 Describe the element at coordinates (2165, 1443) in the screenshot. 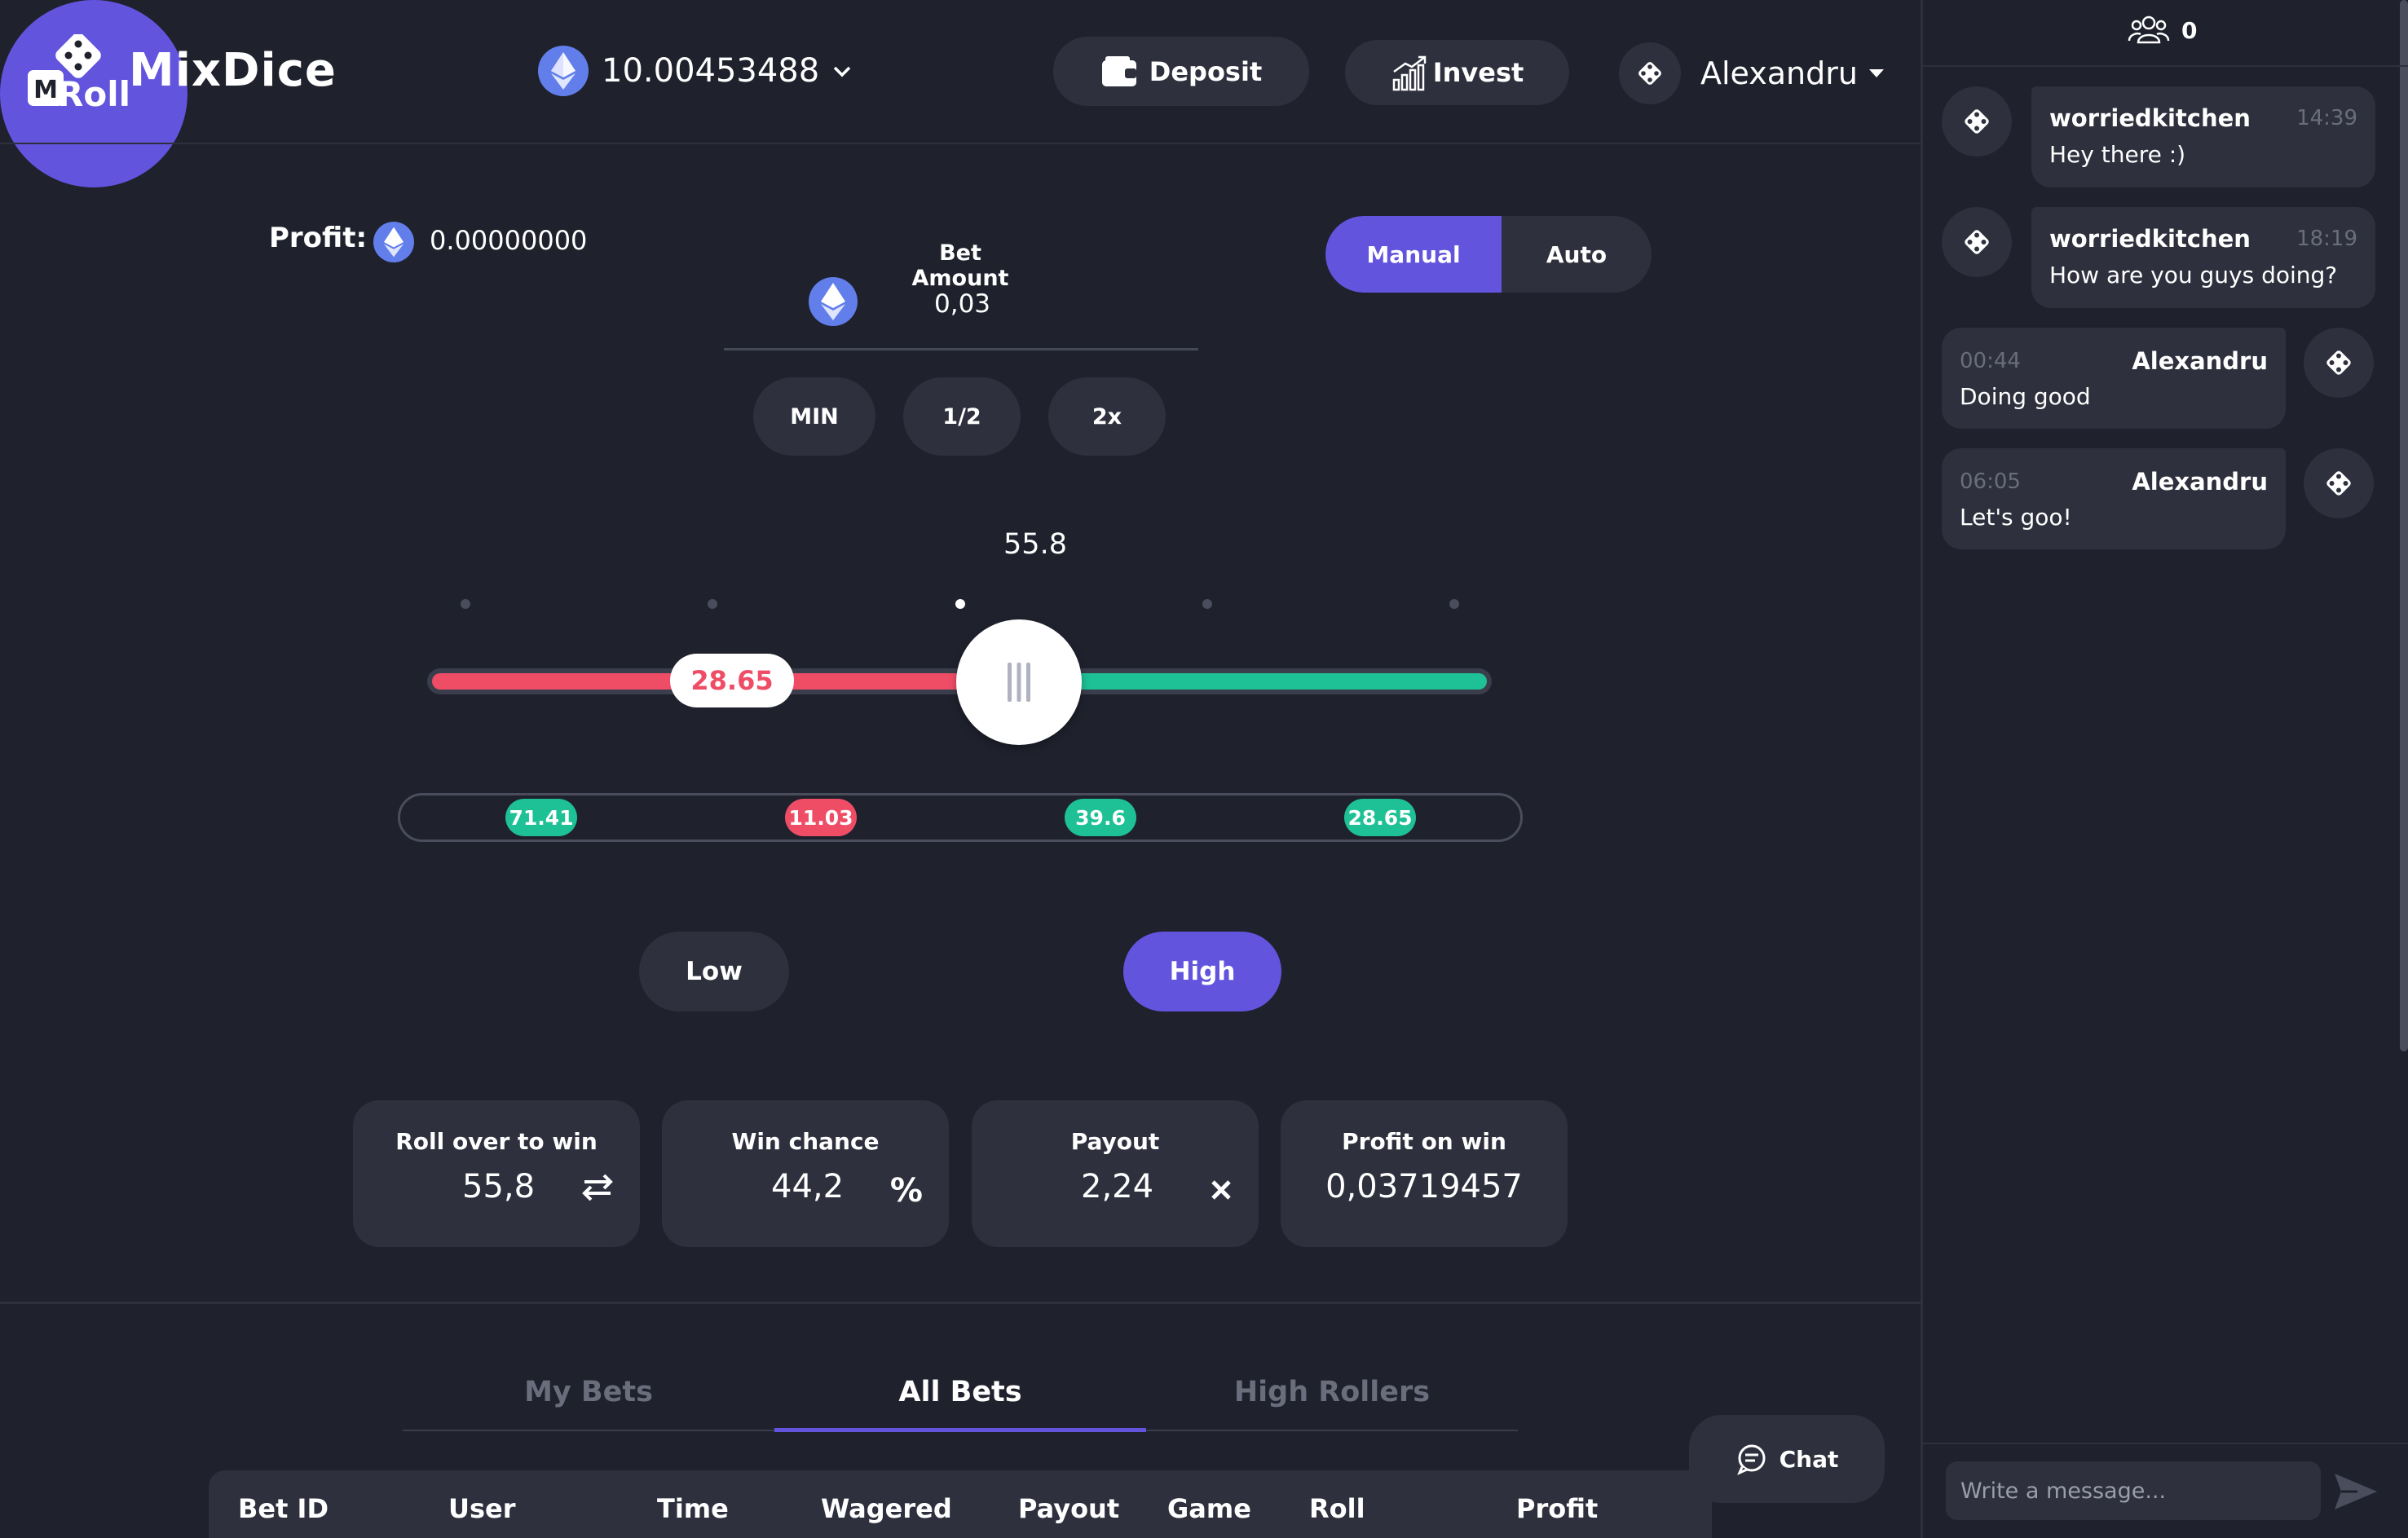

I see `chat-footer-divider` at that location.